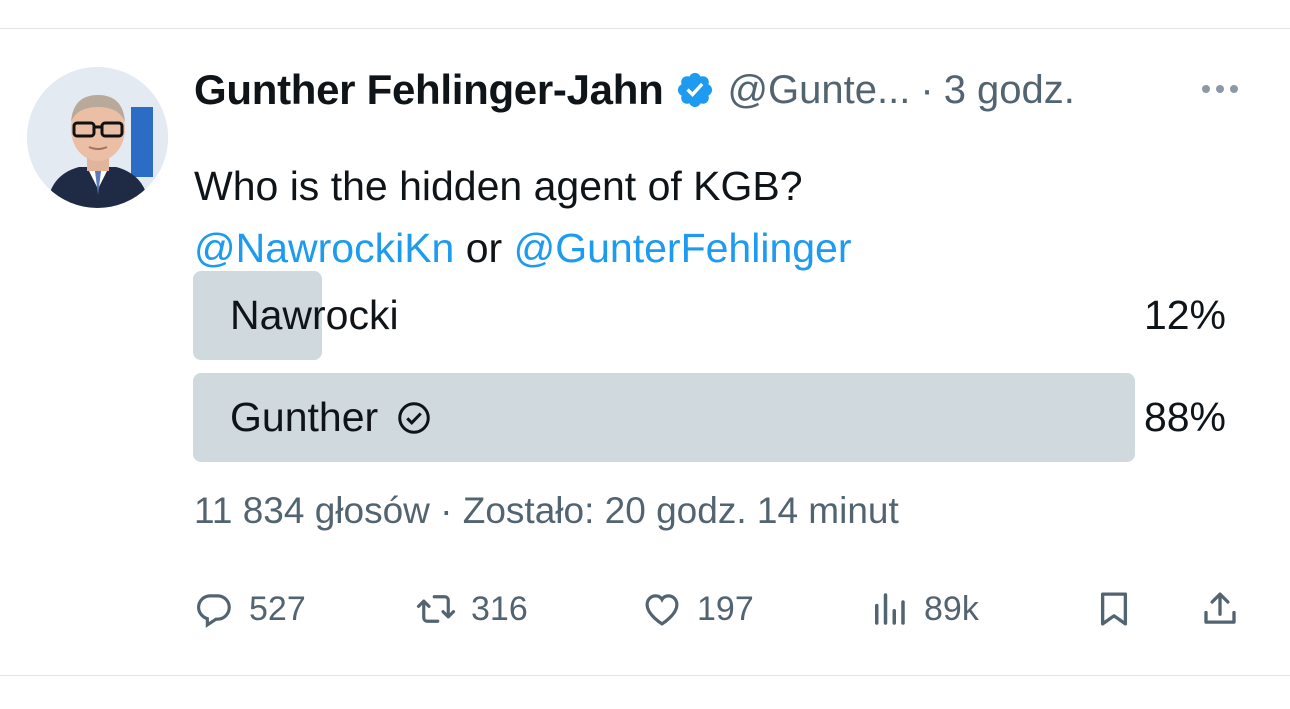 Image resolution: width=1290 pixels, height=709 pixels. I want to click on share-button, so click(1220, 609).